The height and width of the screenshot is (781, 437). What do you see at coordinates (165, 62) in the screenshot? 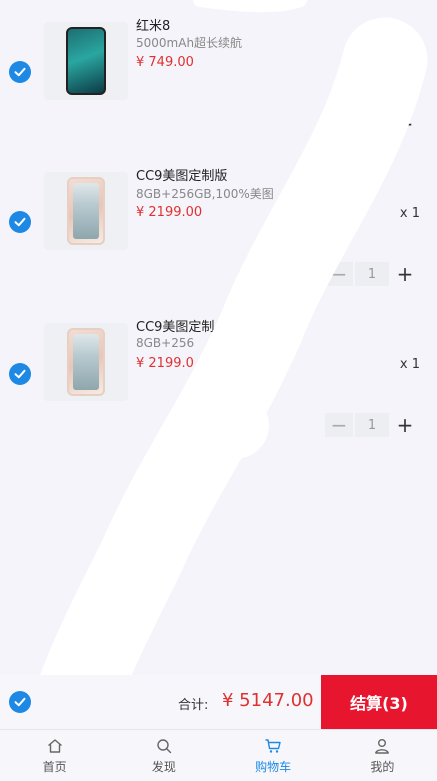
I see `product-price: ¥ 749.00` at bounding box center [165, 62].